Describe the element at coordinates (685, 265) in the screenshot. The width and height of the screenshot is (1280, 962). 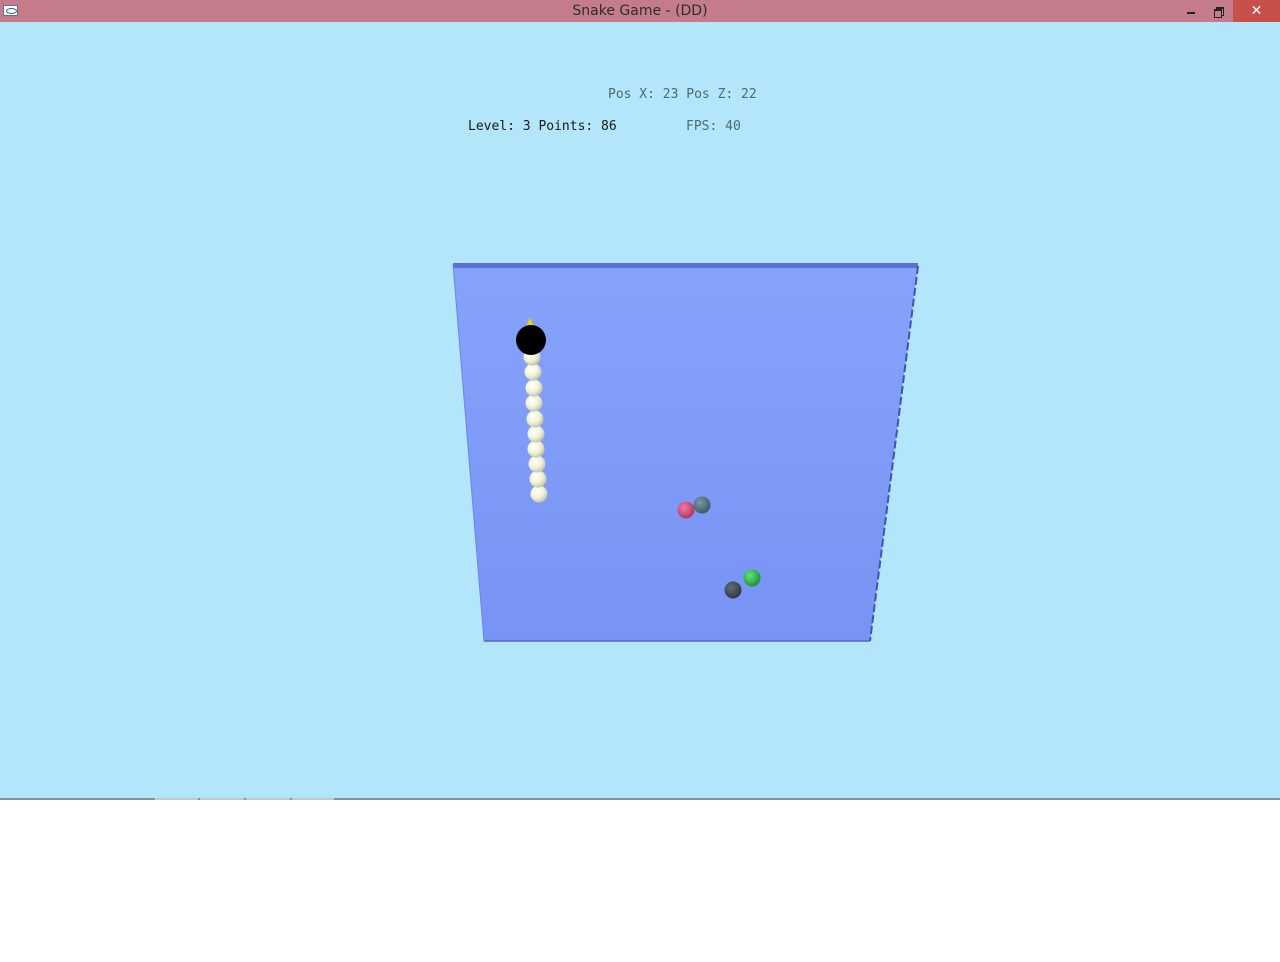
I see `board-top-edge` at that location.